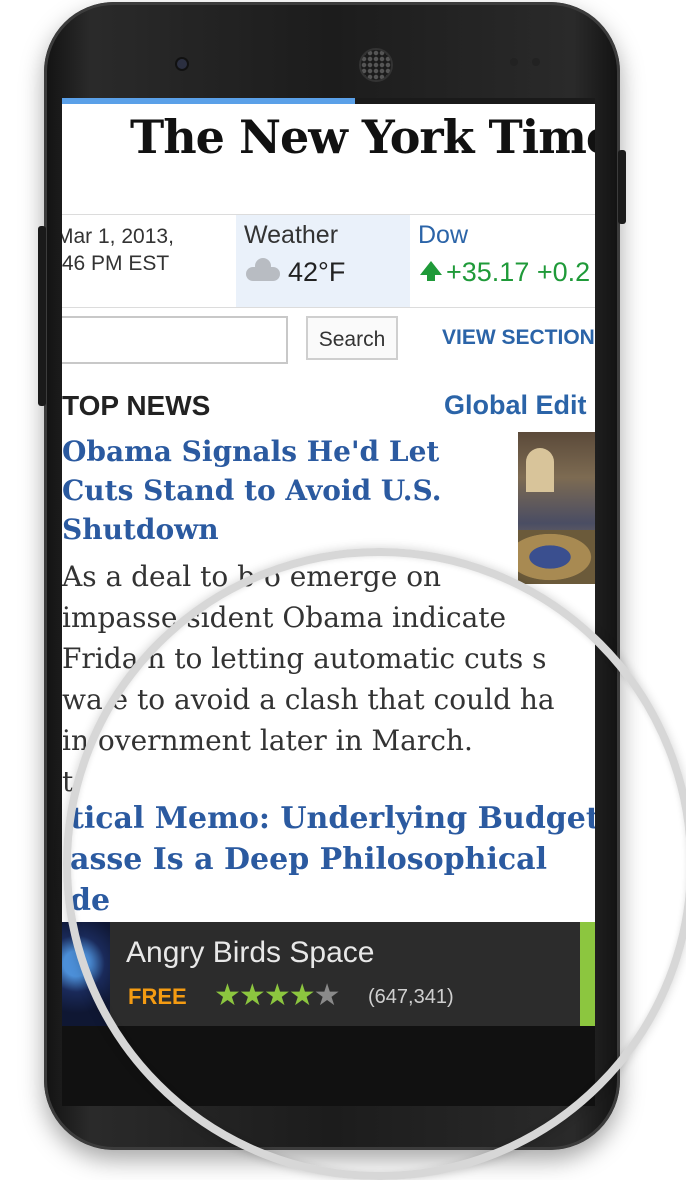 The height and width of the screenshot is (1180, 686). What do you see at coordinates (116, 263) in the screenshot?
I see `time-line: :46 PM EST` at bounding box center [116, 263].